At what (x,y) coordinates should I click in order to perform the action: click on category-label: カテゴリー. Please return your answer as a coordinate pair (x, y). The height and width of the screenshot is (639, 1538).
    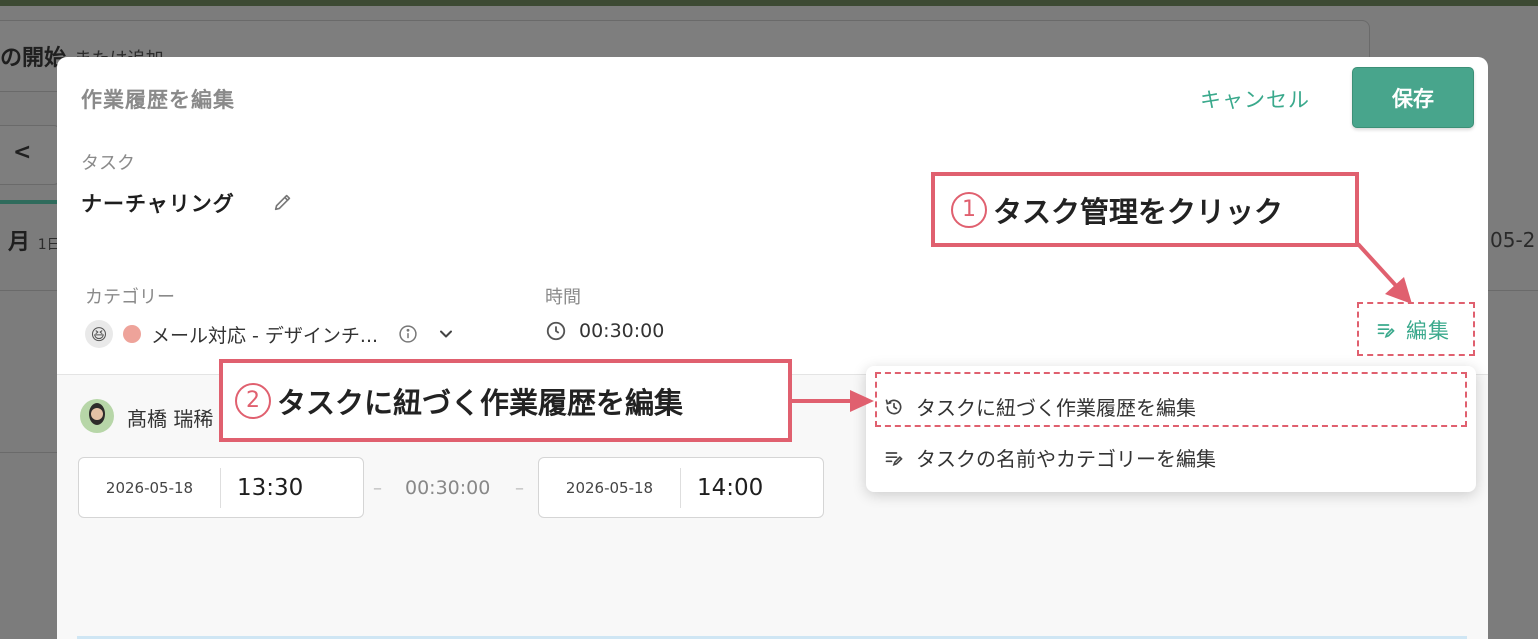
    Looking at the image, I should click on (130, 297).